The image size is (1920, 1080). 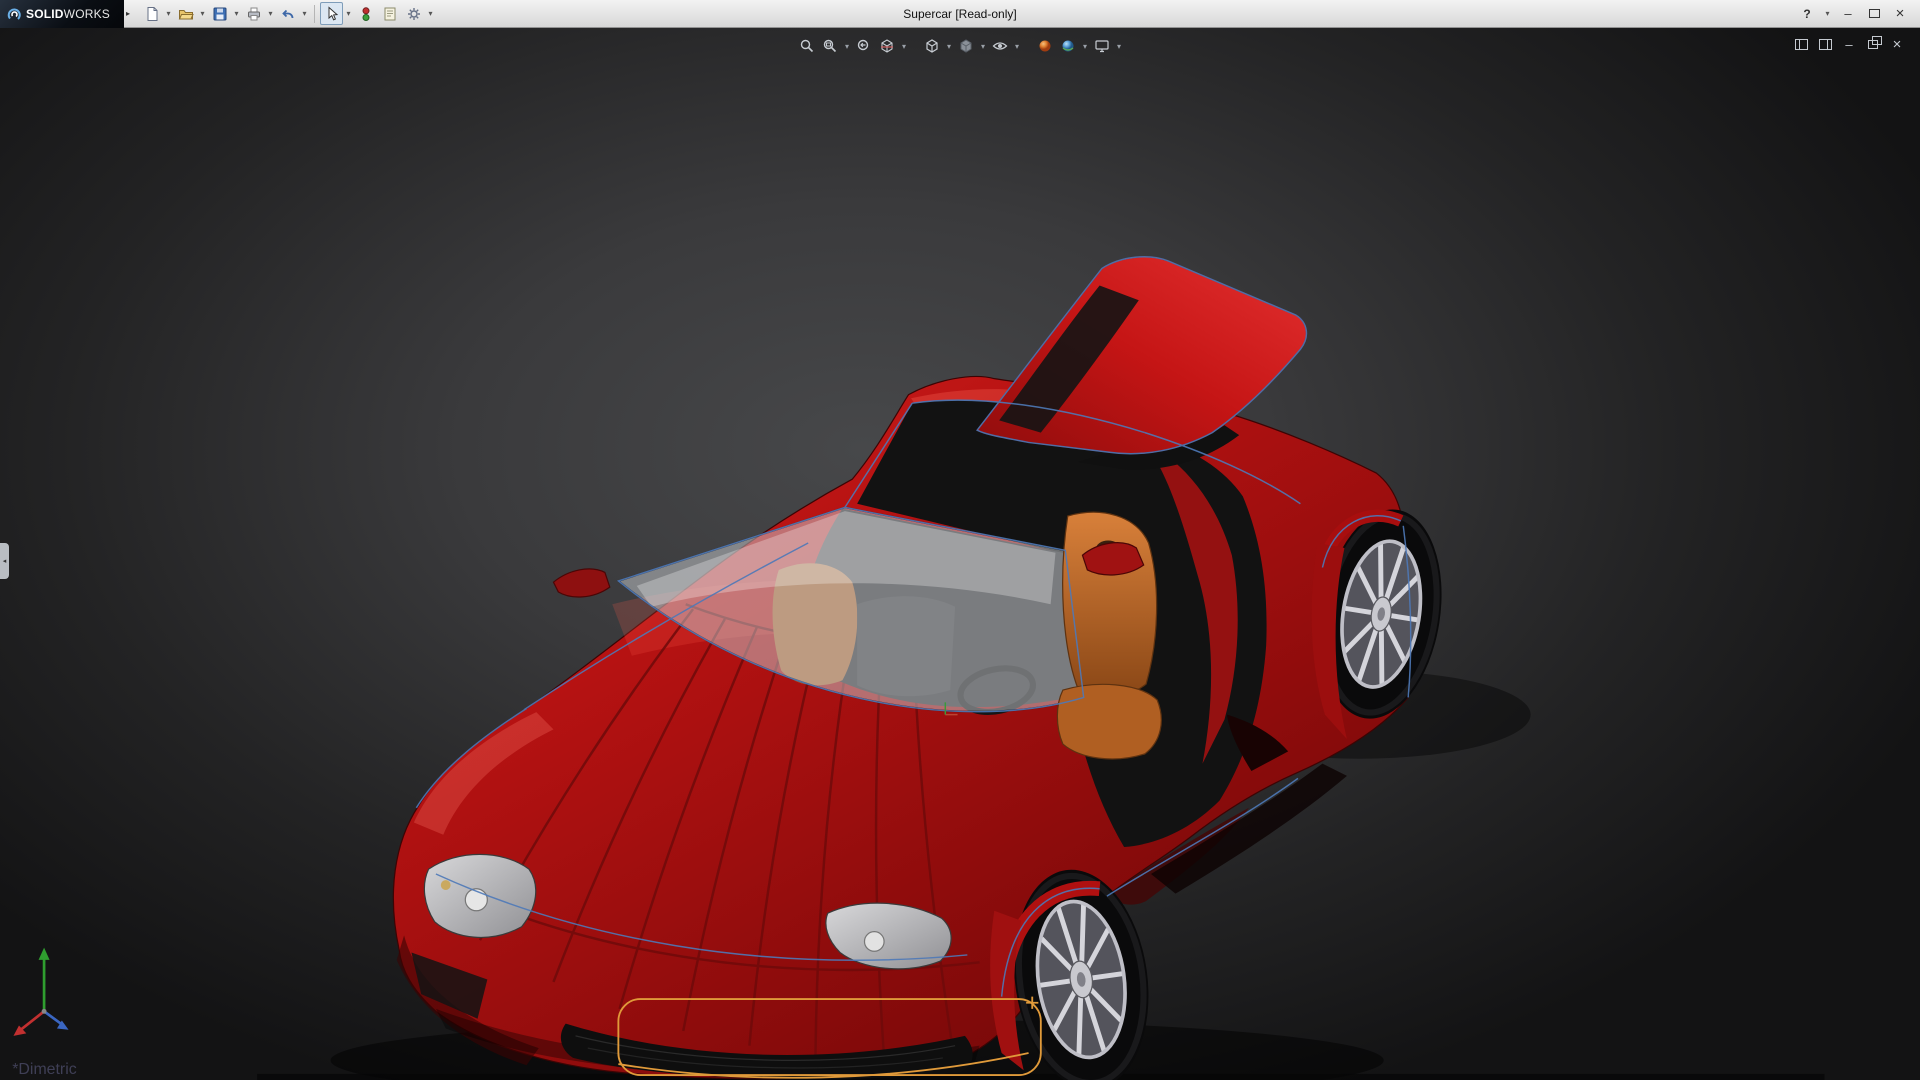 What do you see at coordinates (1900, 14) in the screenshot?
I see `close-button: ×` at bounding box center [1900, 14].